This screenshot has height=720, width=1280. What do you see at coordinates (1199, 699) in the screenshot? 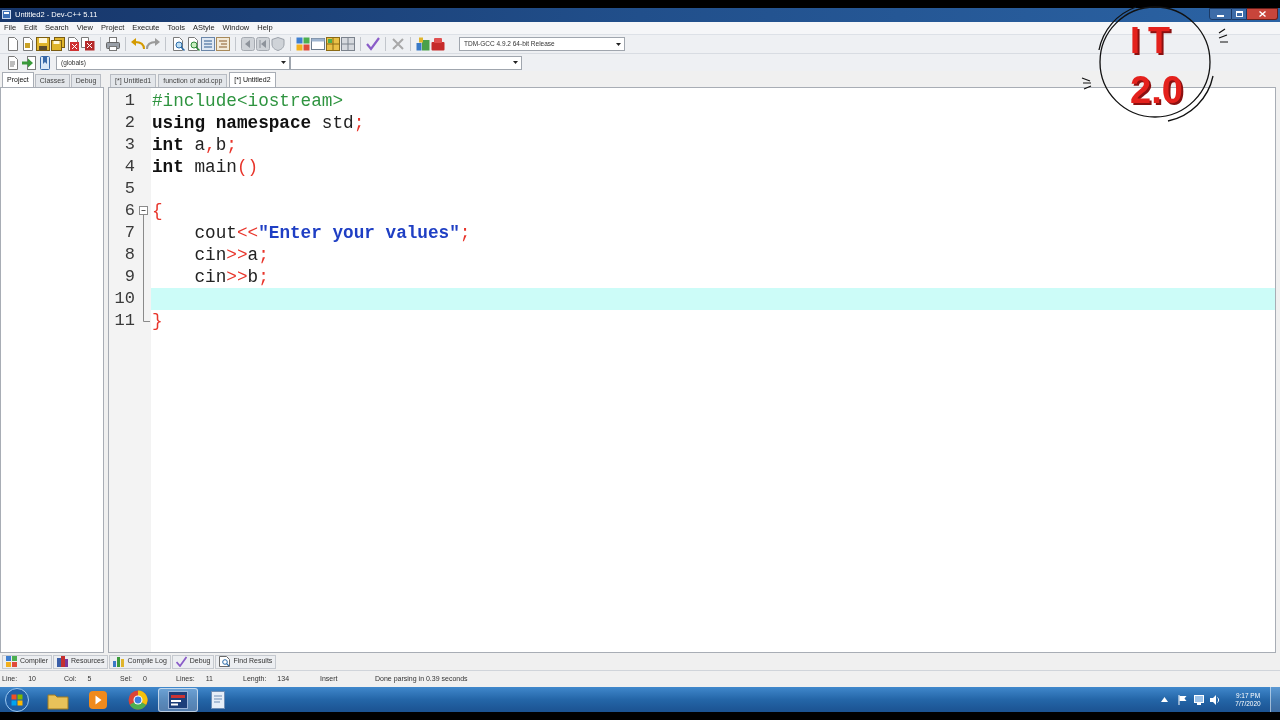
I see `network-icon` at bounding box center [1199, 699].